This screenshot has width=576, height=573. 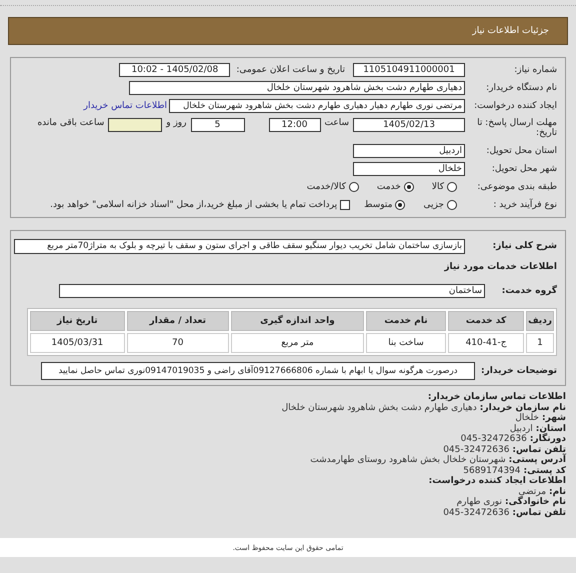 I want to click on field-label: ایجاد کننده درخواست:, so click(x=515, y=106).